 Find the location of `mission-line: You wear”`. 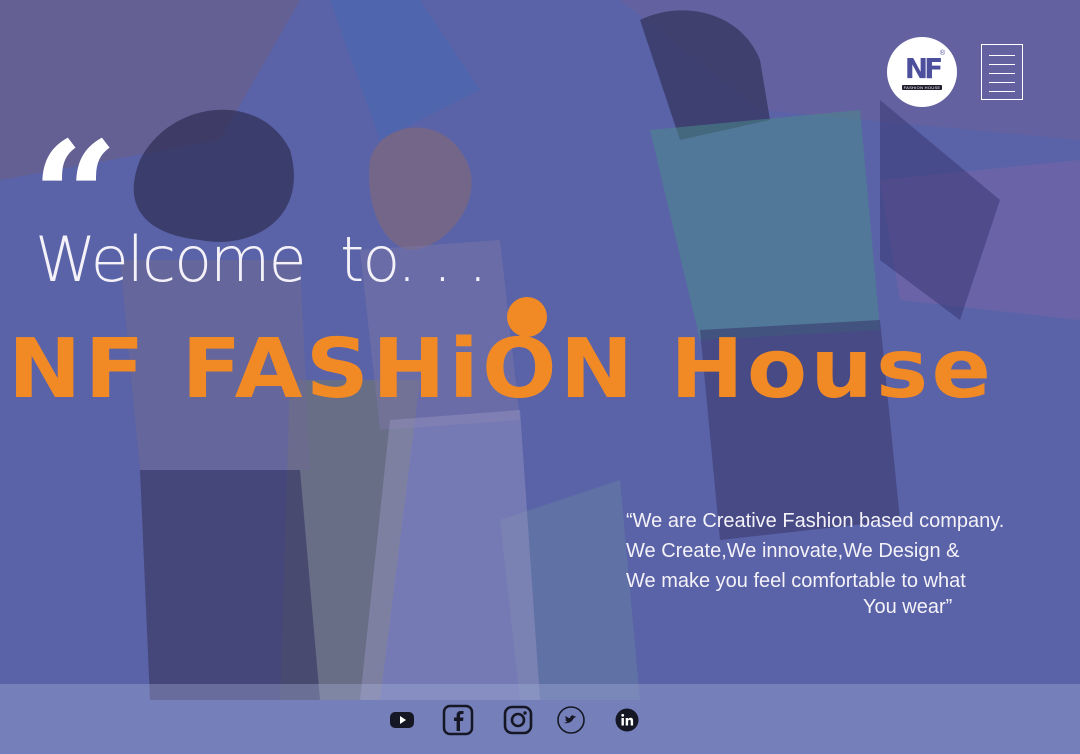

mission-line: You wear” is located at coordinates (908, 607).